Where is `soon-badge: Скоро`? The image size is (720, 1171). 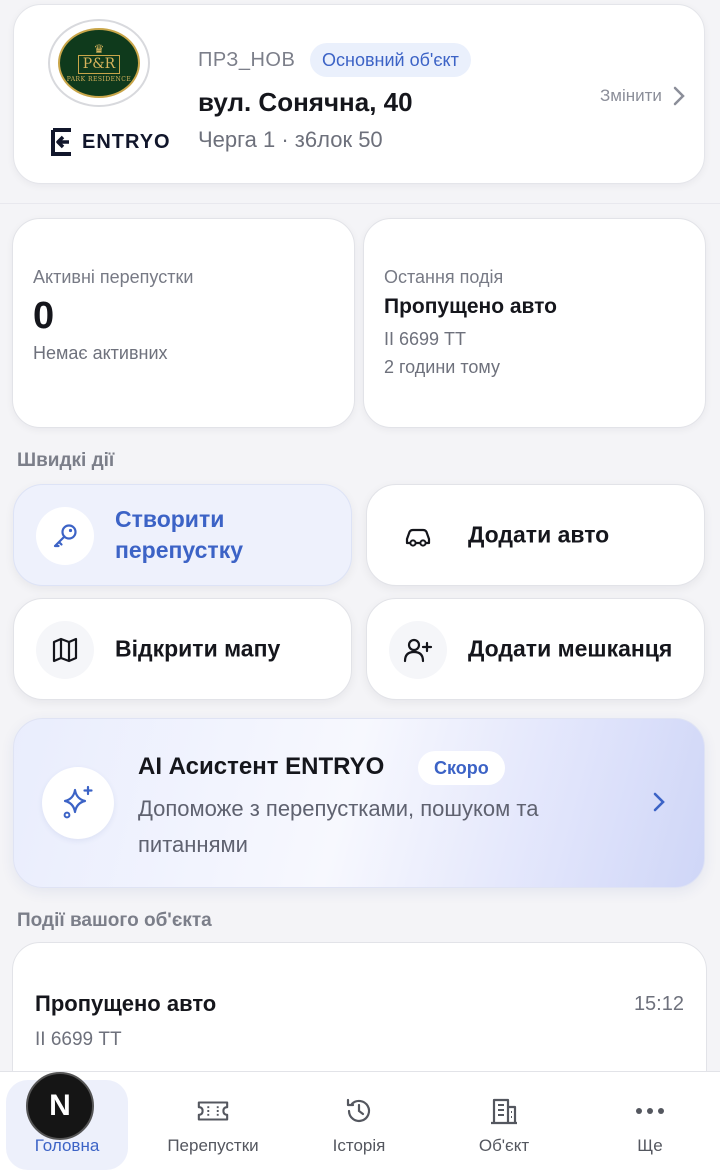
soon-badge: Скоро is located at coordinates (461, 768).